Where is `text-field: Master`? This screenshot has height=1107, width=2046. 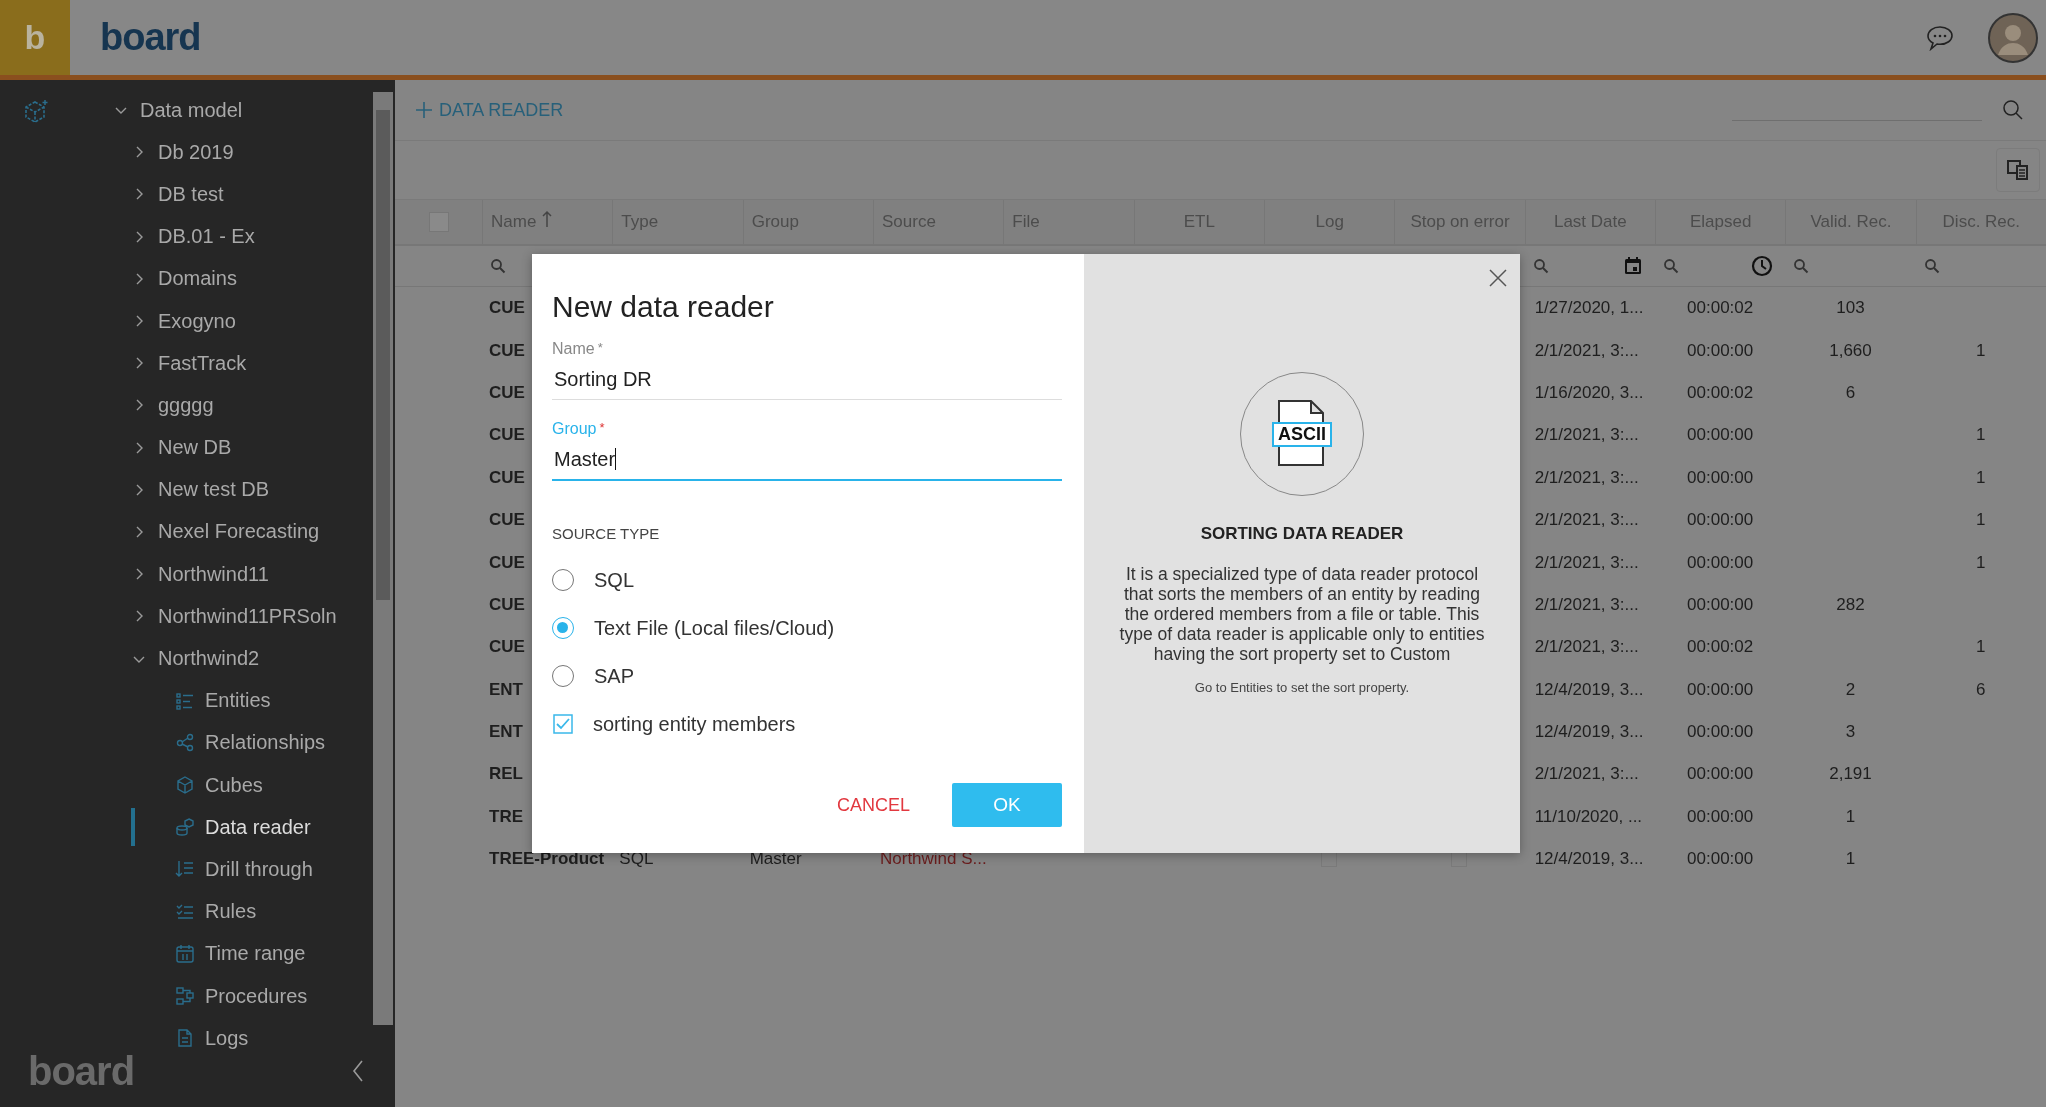
text-field: Master is located at coordinates (807, 462).